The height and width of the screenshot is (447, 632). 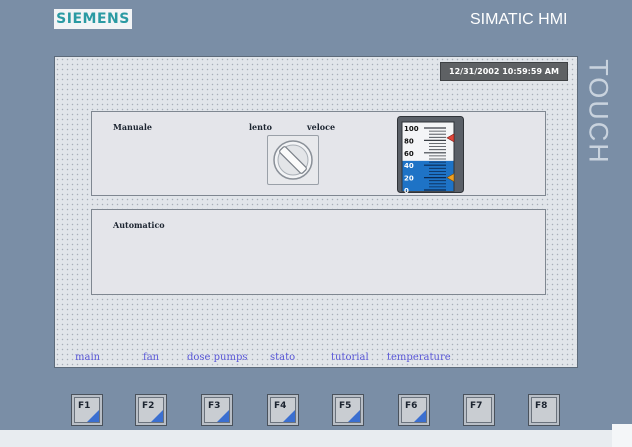 I want to click on slow-label: lento, so click(x=260, y=127).